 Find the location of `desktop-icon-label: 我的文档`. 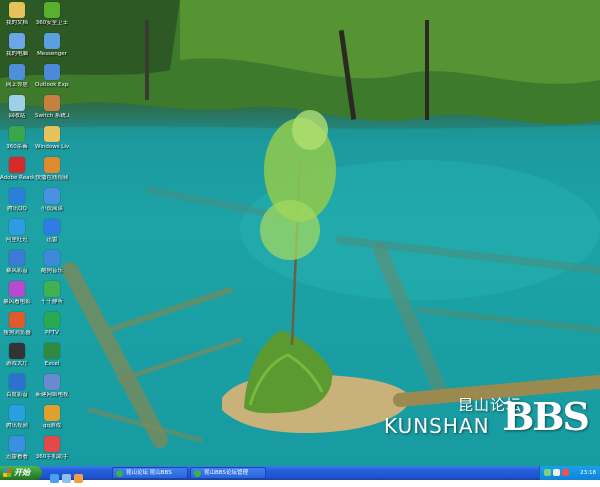

desktop-icon-label: 我的文档 is located at coordinates (16, 23).